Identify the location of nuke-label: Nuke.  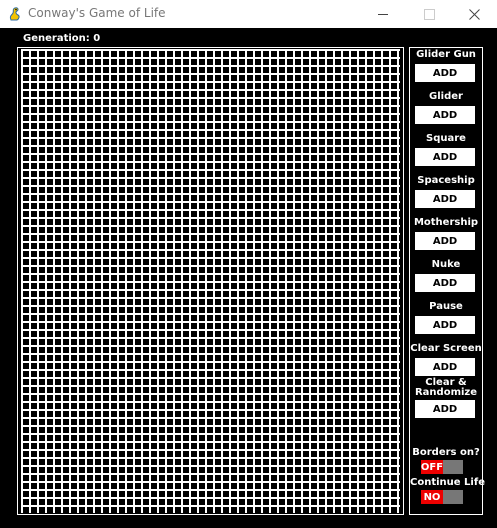
(446, 264).